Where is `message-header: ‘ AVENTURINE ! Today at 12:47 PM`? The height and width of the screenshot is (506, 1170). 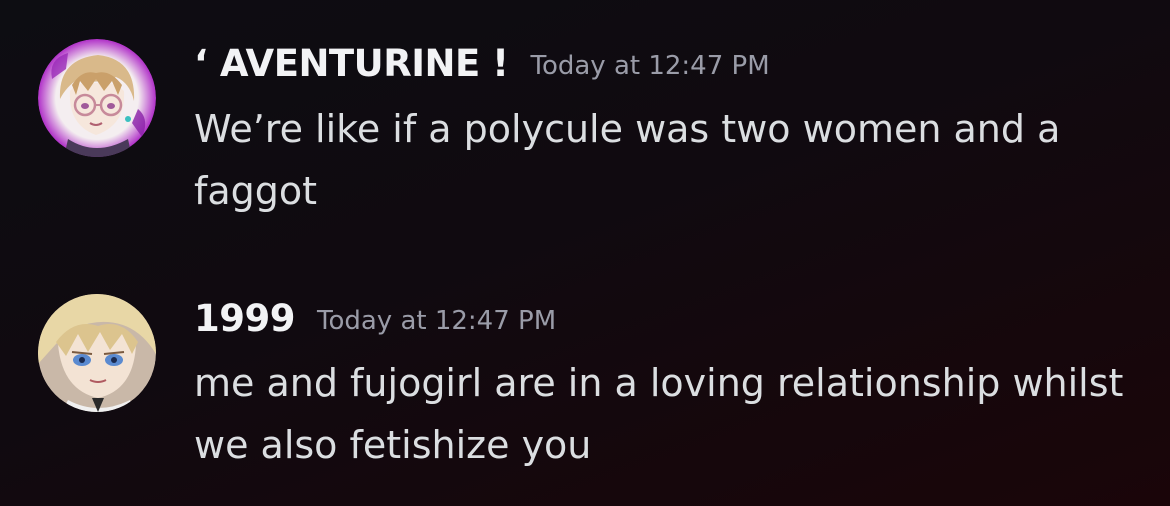
message-header: ‘ AVENTURINE ! Today at 12:47 PM is located at coordinates (482, 63).